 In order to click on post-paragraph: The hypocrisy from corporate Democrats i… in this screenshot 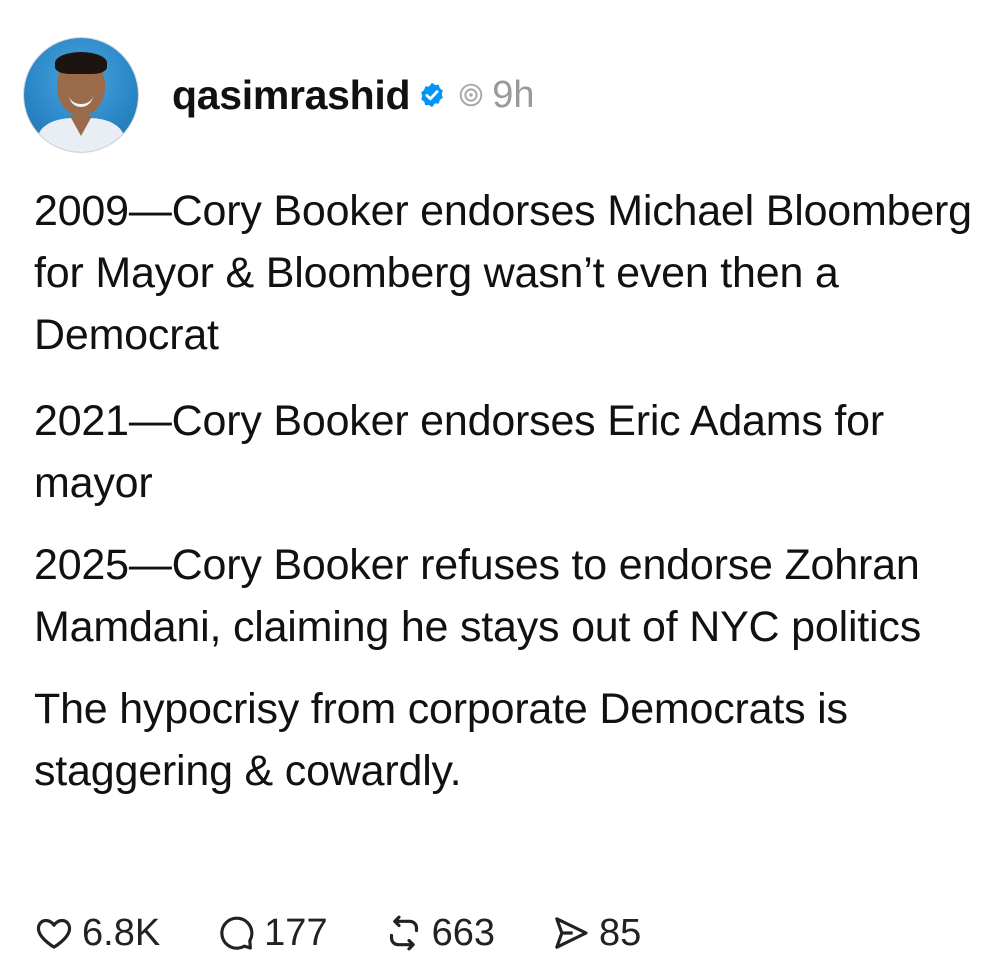, I will do `click(441, 740)`.